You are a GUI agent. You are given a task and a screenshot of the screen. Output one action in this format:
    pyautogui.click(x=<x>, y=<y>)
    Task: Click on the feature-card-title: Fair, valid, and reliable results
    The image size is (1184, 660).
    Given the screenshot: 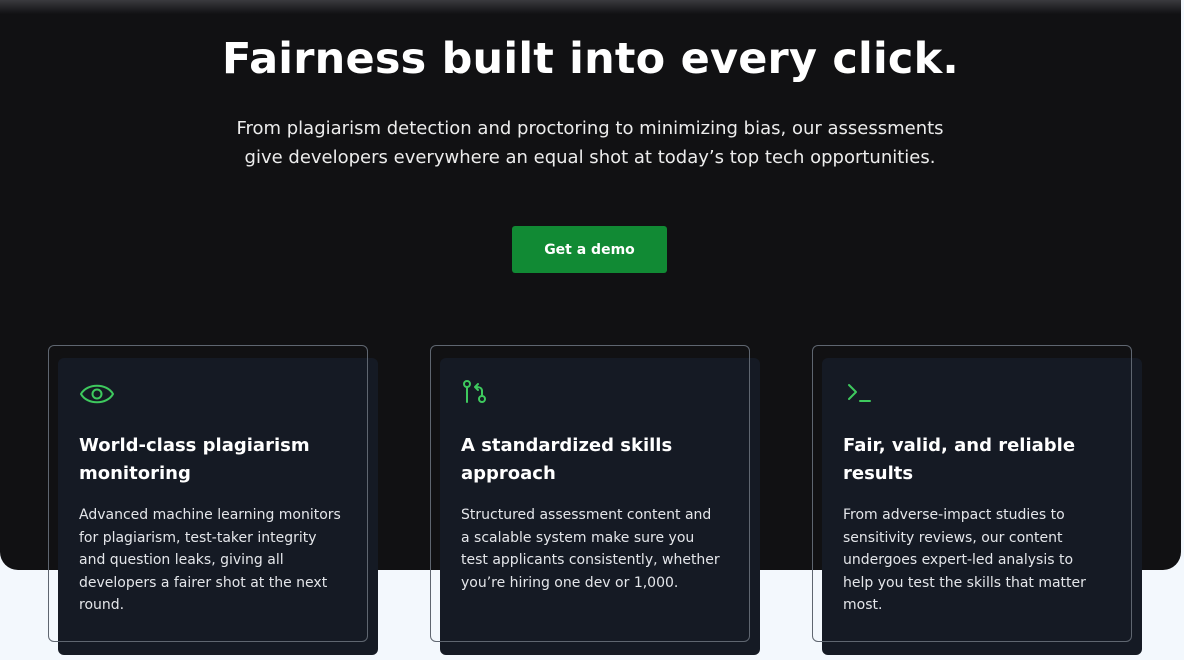 What is the action you would take?
    pyautogui.click(x=959, y=459)
    